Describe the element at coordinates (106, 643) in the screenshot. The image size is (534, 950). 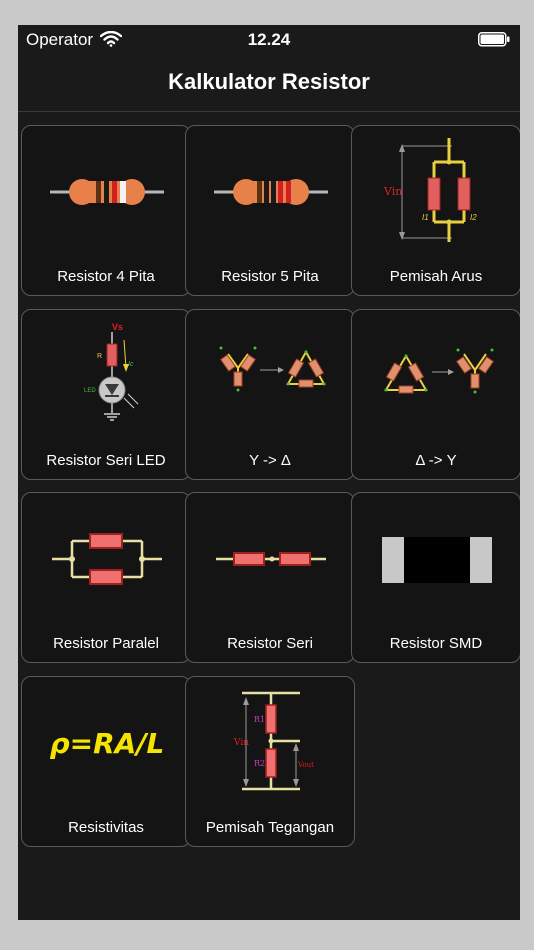
I see `tile-label: Resistor Paralel` at that location.